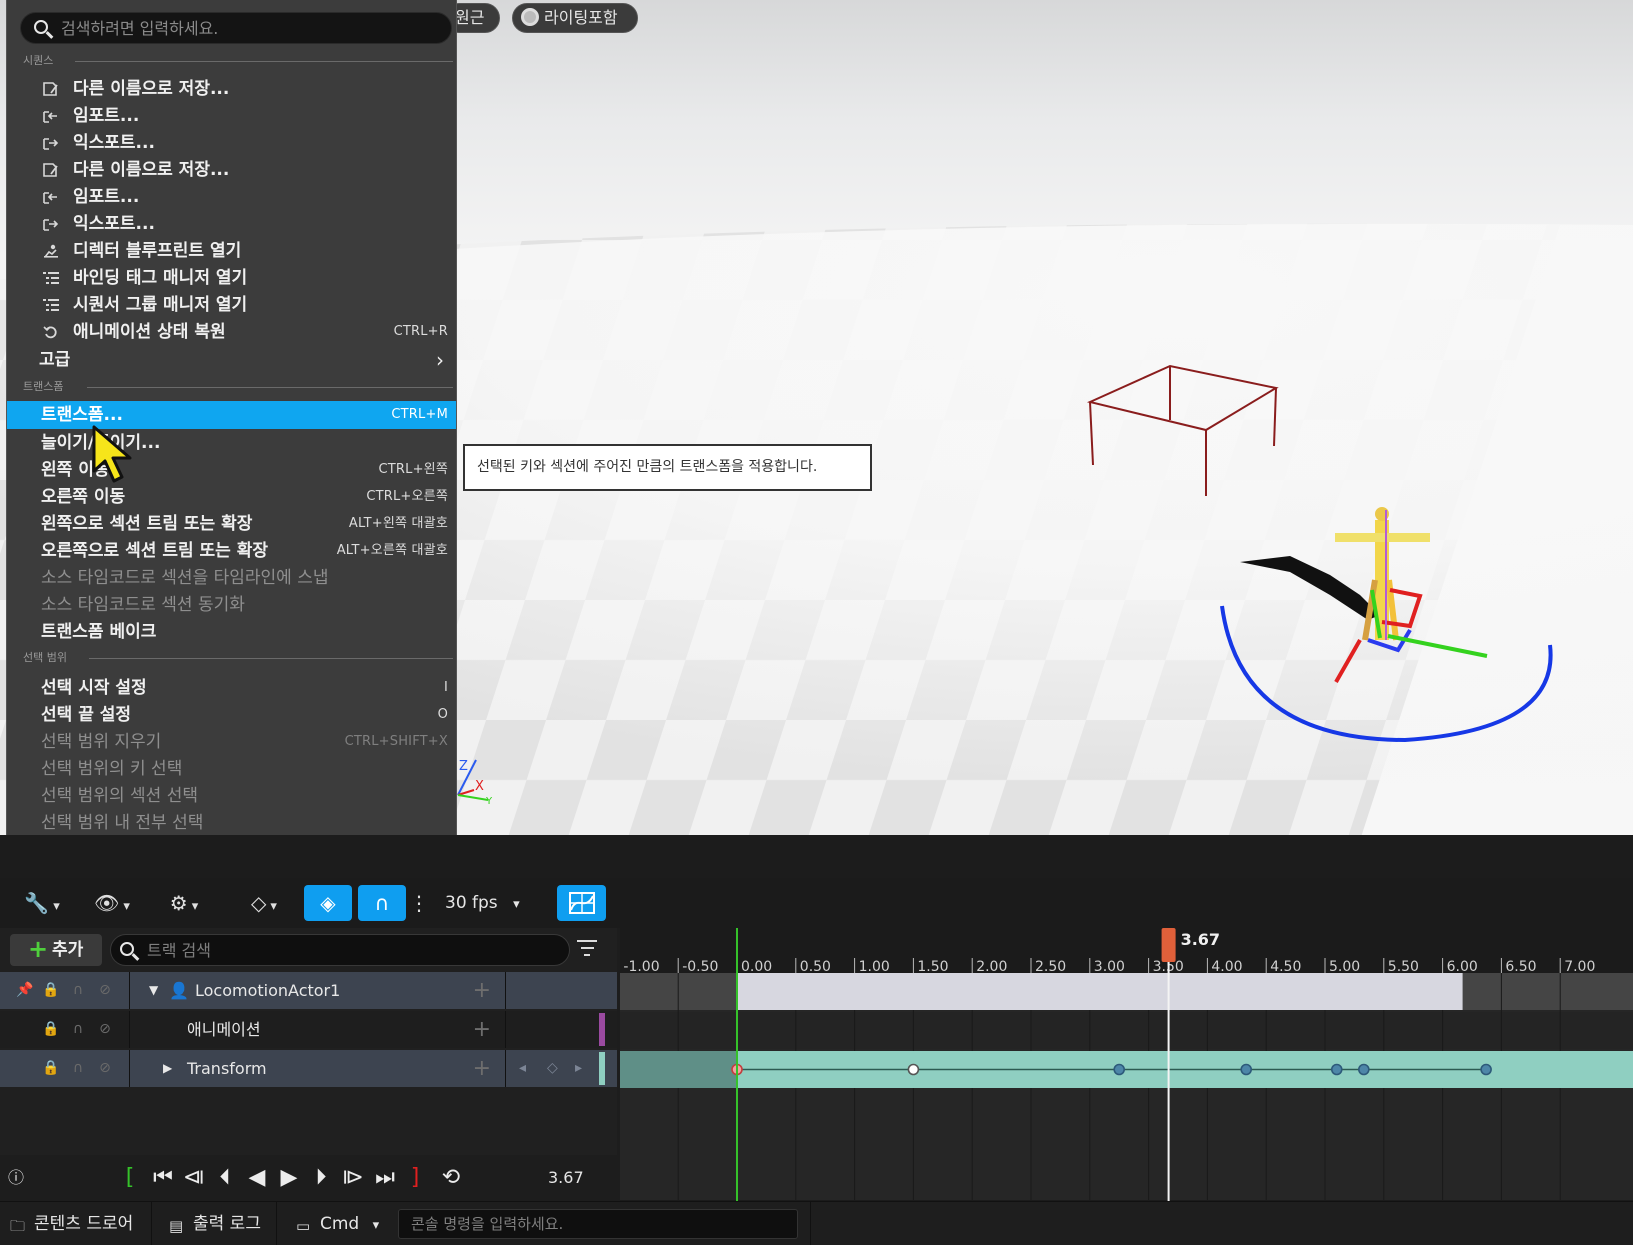  I want to click on view-options-dropdown: 👁 ▾, so click(112, 903).